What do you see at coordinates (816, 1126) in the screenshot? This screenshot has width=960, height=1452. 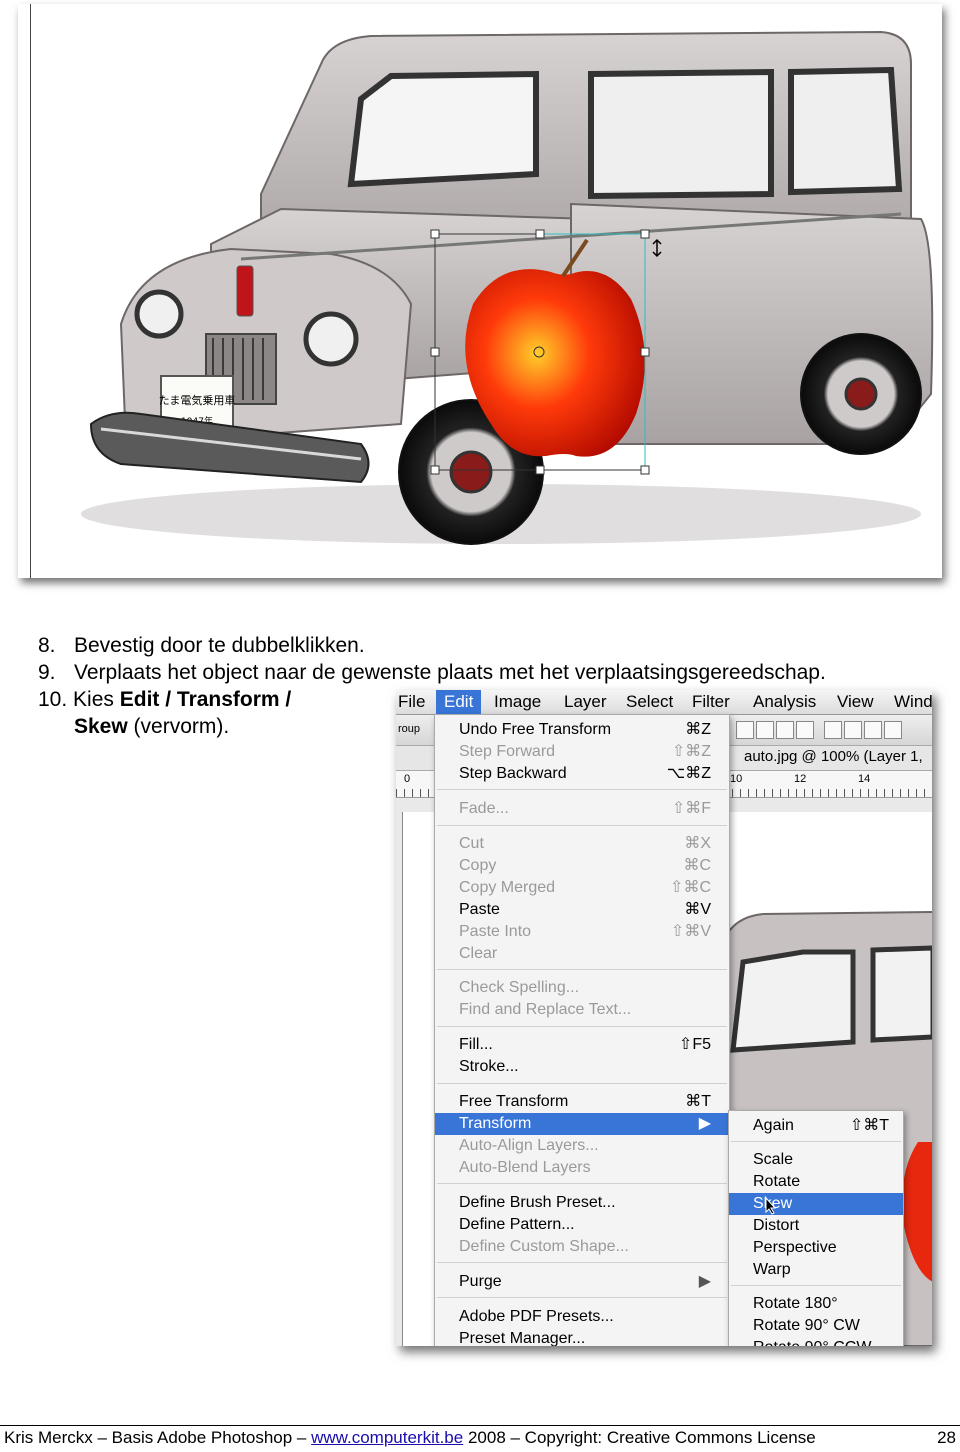 I see `submenu-item-again: Again ⇧⌘T` at bounding box center [816, 1126].